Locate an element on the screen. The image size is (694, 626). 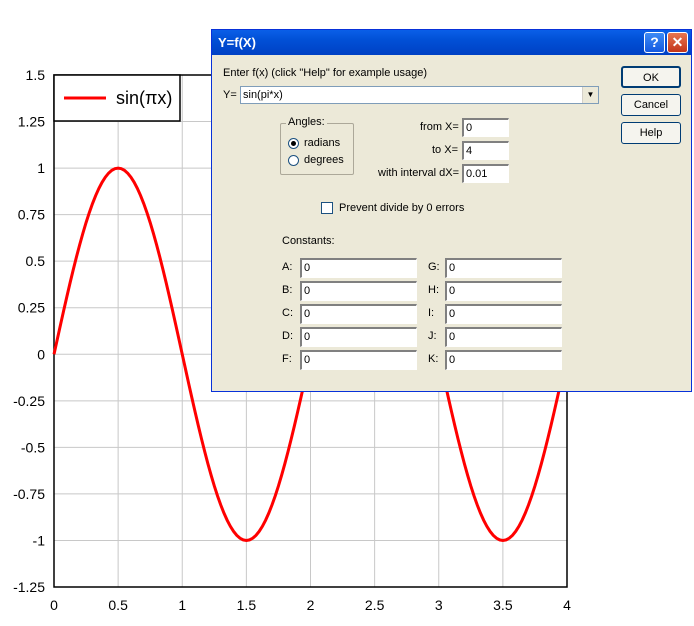
y-tick-label: -0.75 is located at coordinates (29, 494).